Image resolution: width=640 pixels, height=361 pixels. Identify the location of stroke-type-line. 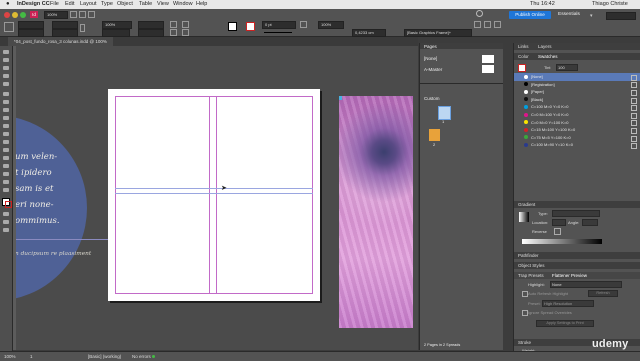
(278, 32).